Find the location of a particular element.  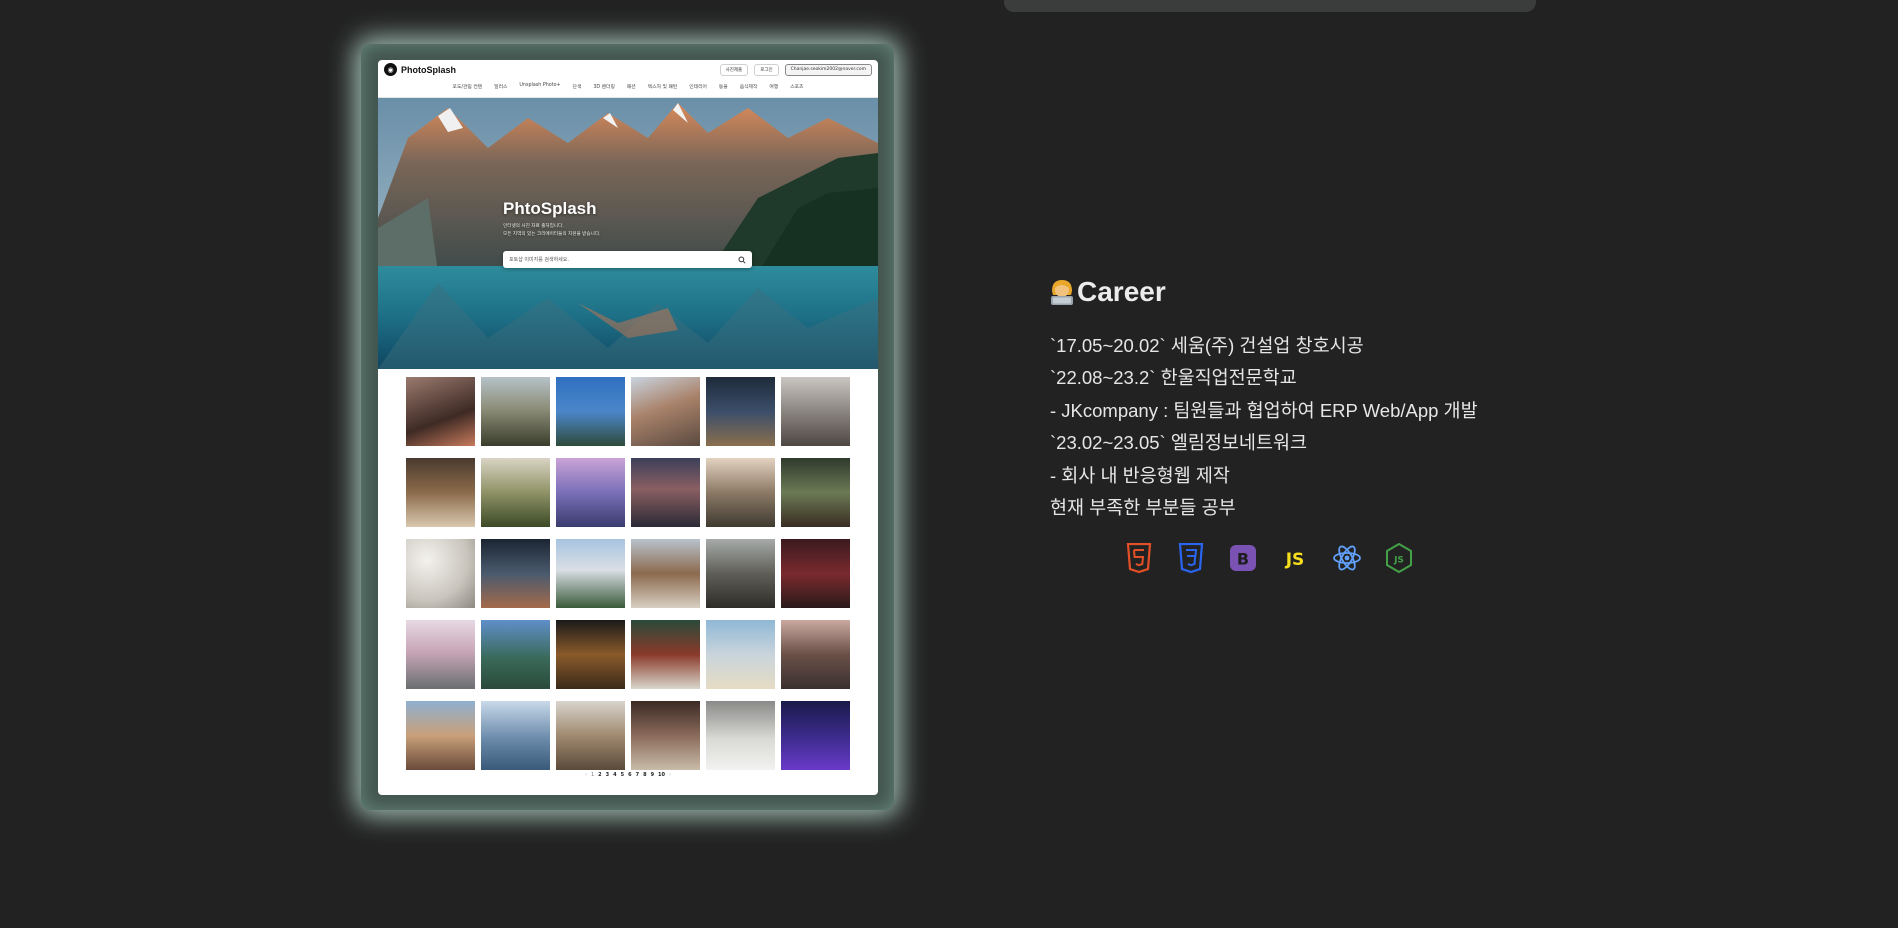

nav-item: 텍스처 및 패턴 is located at coordinates (662, 87).